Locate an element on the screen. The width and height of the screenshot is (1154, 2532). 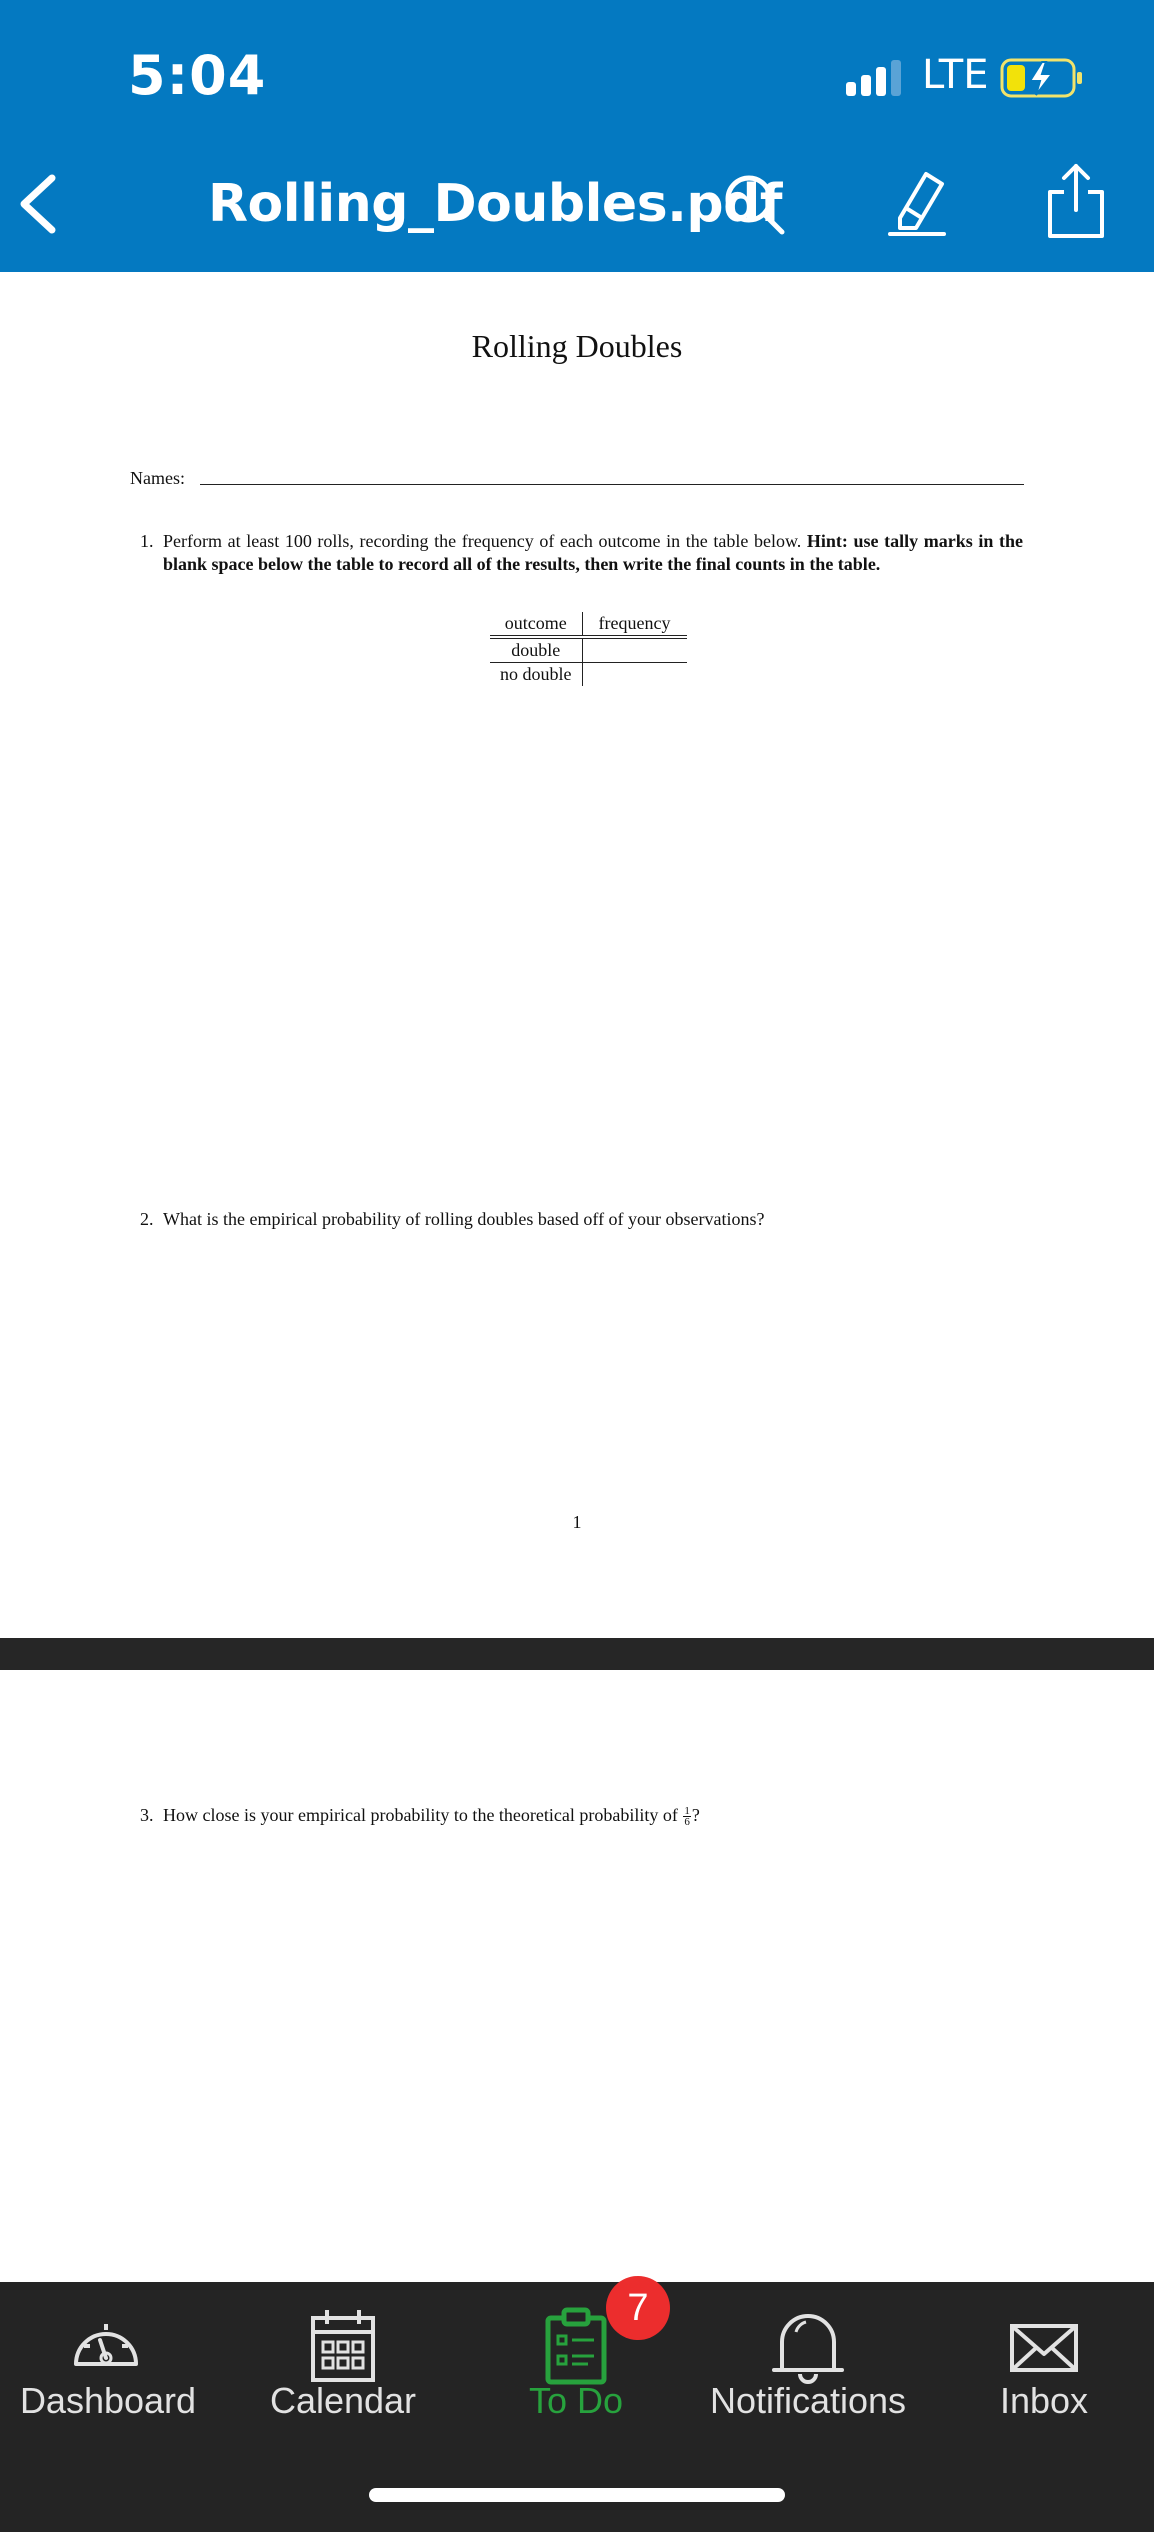
tab-inbox: Inbox is located at coordinates (1044, 2372).